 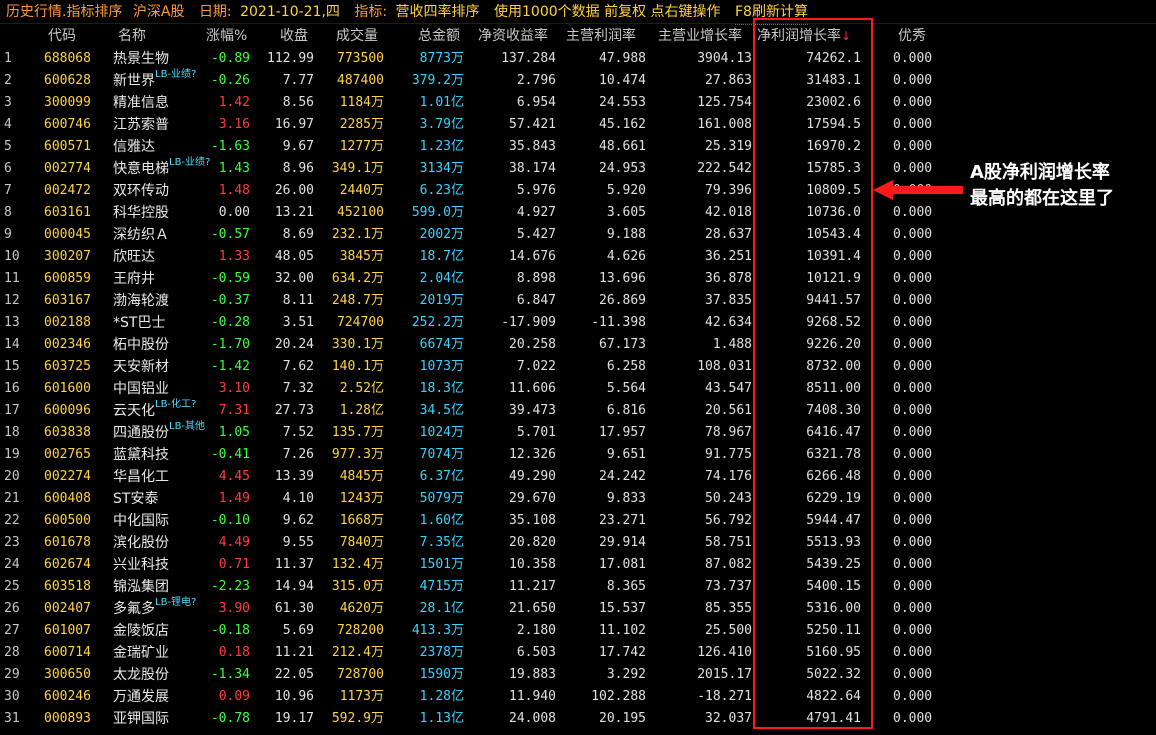 What do you see at coordinates (532, 454) in the screenshot?
I see `roe-value: 12.326` at bounding box center [532, 454].